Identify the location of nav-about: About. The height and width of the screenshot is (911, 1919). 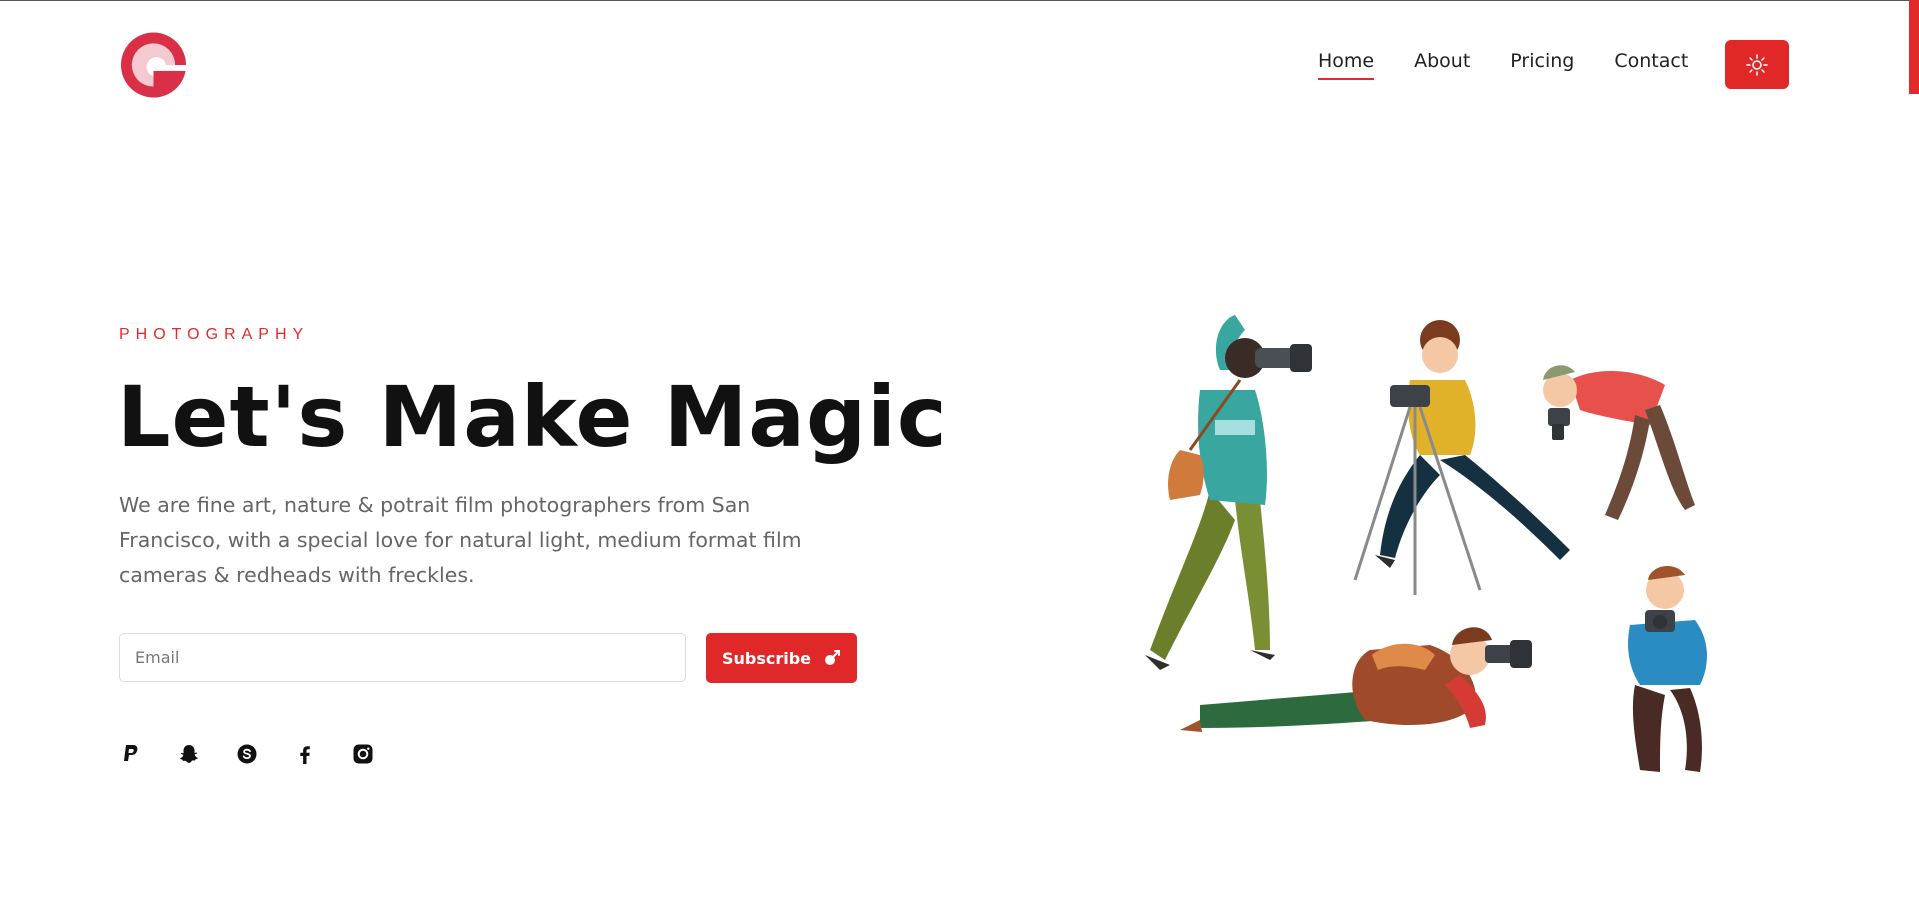
(1442, 63).